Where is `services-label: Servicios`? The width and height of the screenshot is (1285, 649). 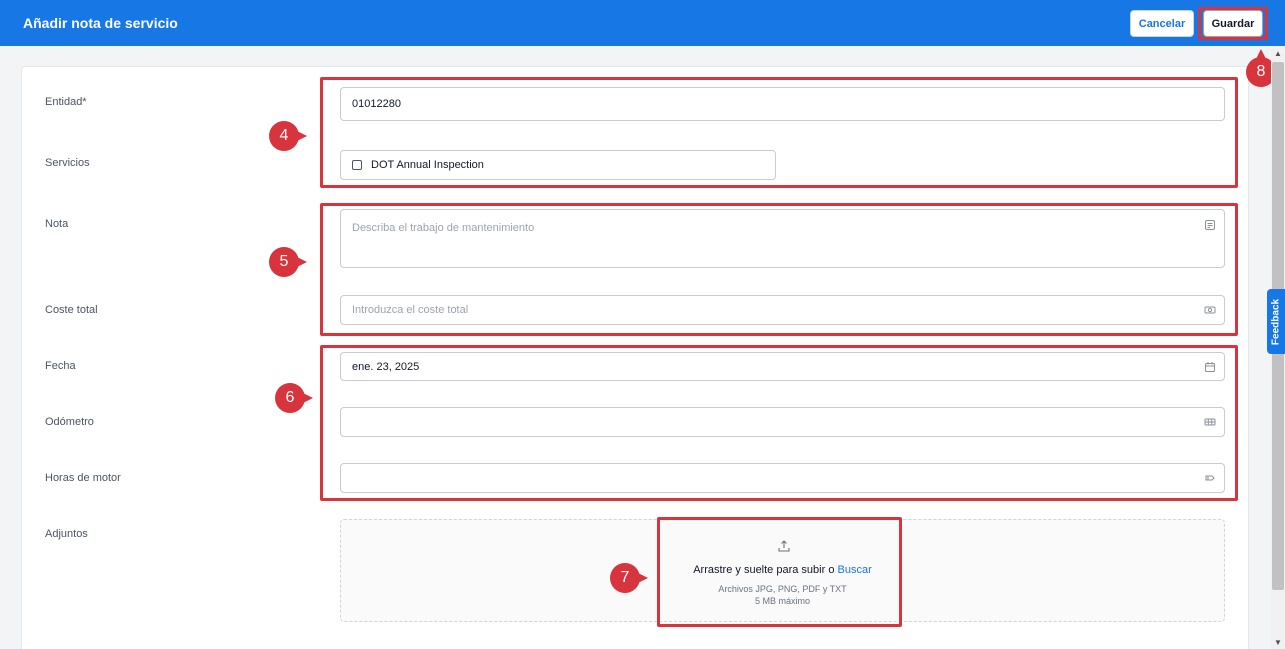 services-label: Servicios is located at coordinates (67, 163).